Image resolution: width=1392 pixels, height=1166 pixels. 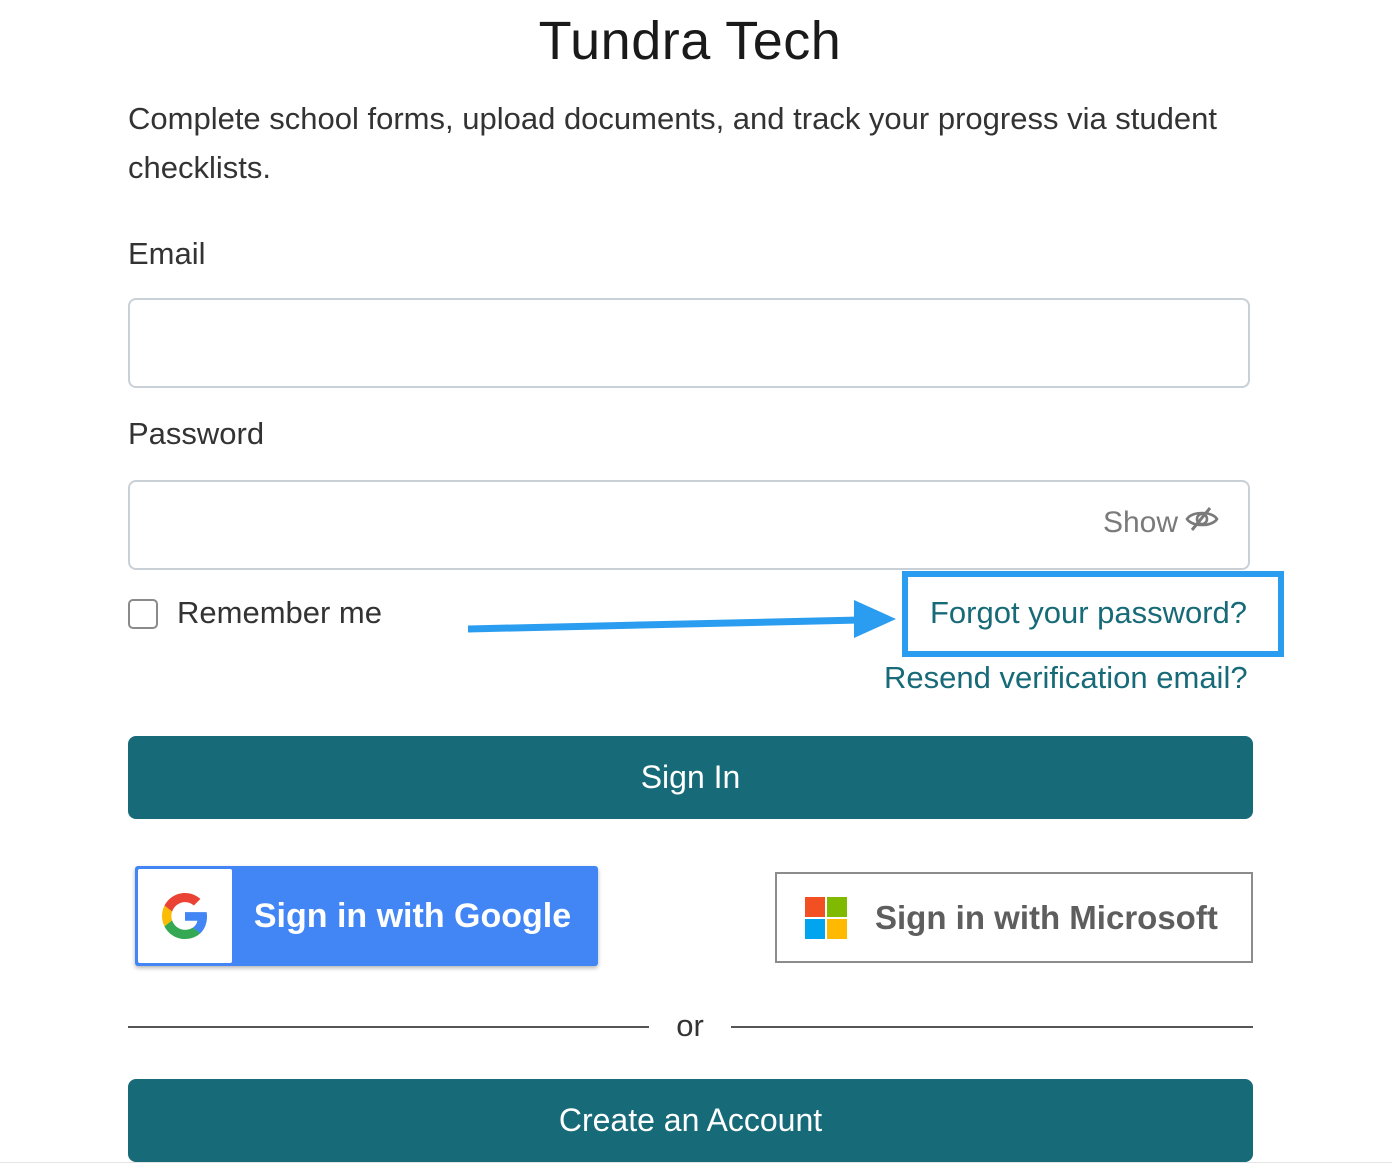 I want to click on password-label: Password, so click(x=196, y=433).